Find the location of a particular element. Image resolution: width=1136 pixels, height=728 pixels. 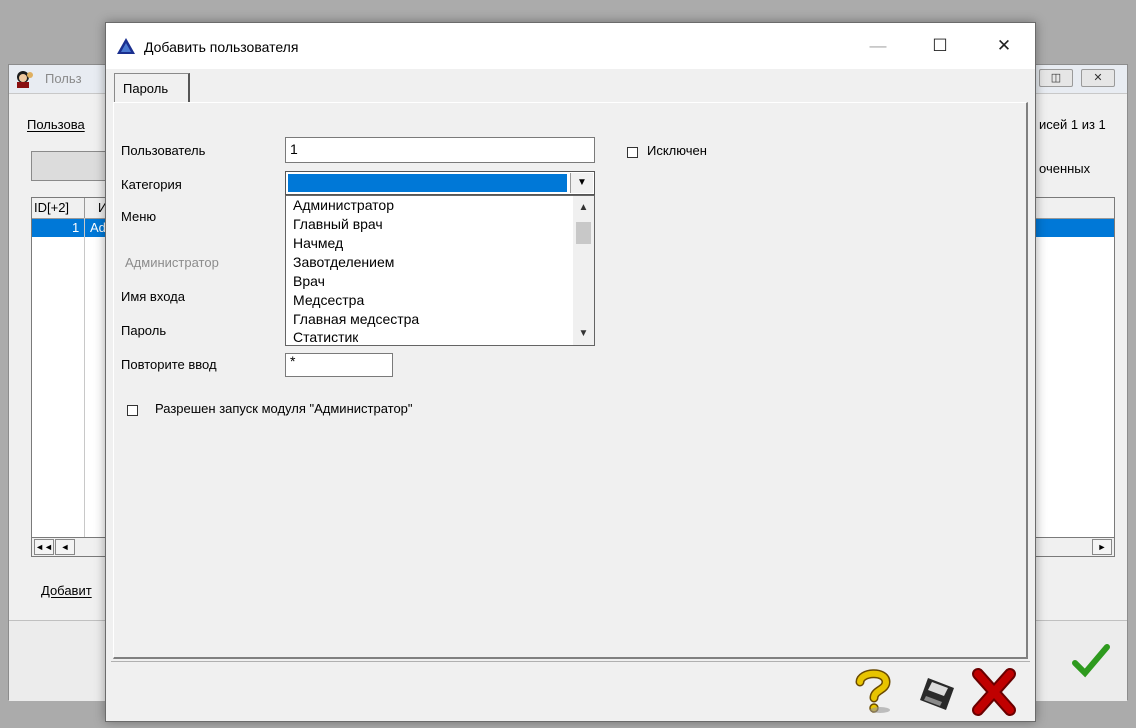

scroll-down-icon: ▼ is located at coordinates (583, 334).